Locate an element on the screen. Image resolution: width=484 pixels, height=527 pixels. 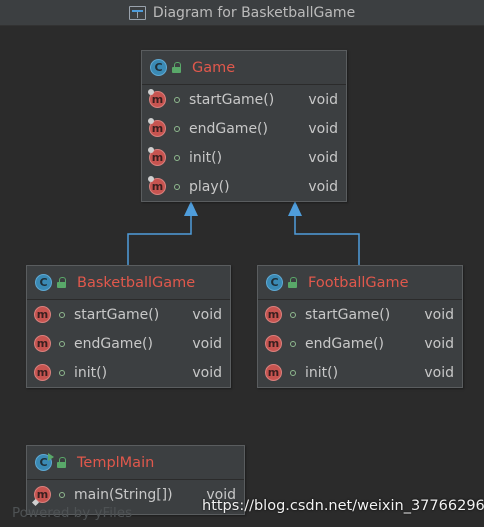
class-header: C BasketballGame is located at coordinates (128, 283).